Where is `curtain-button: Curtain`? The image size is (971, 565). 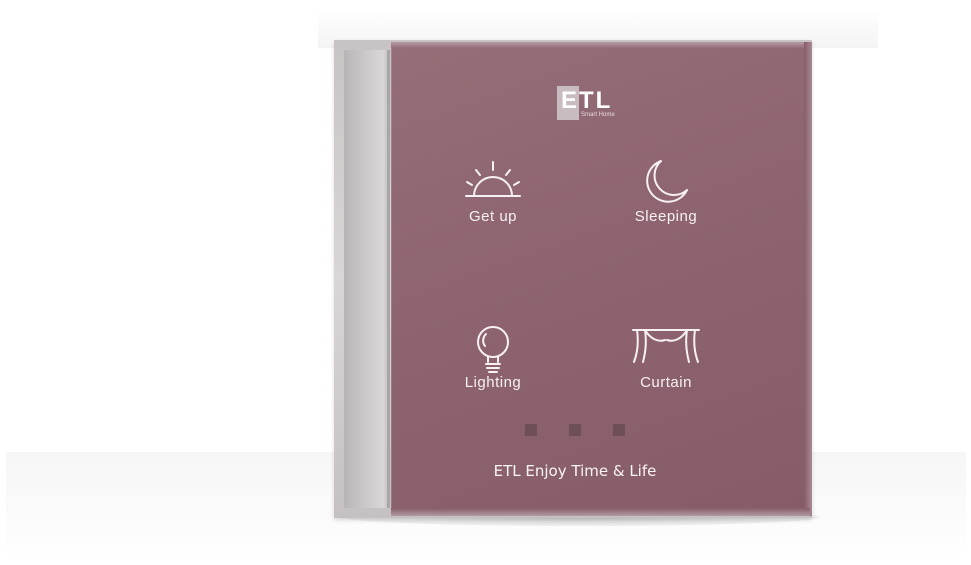 curtain-button: Curtain is located at coordinates (666, 371).